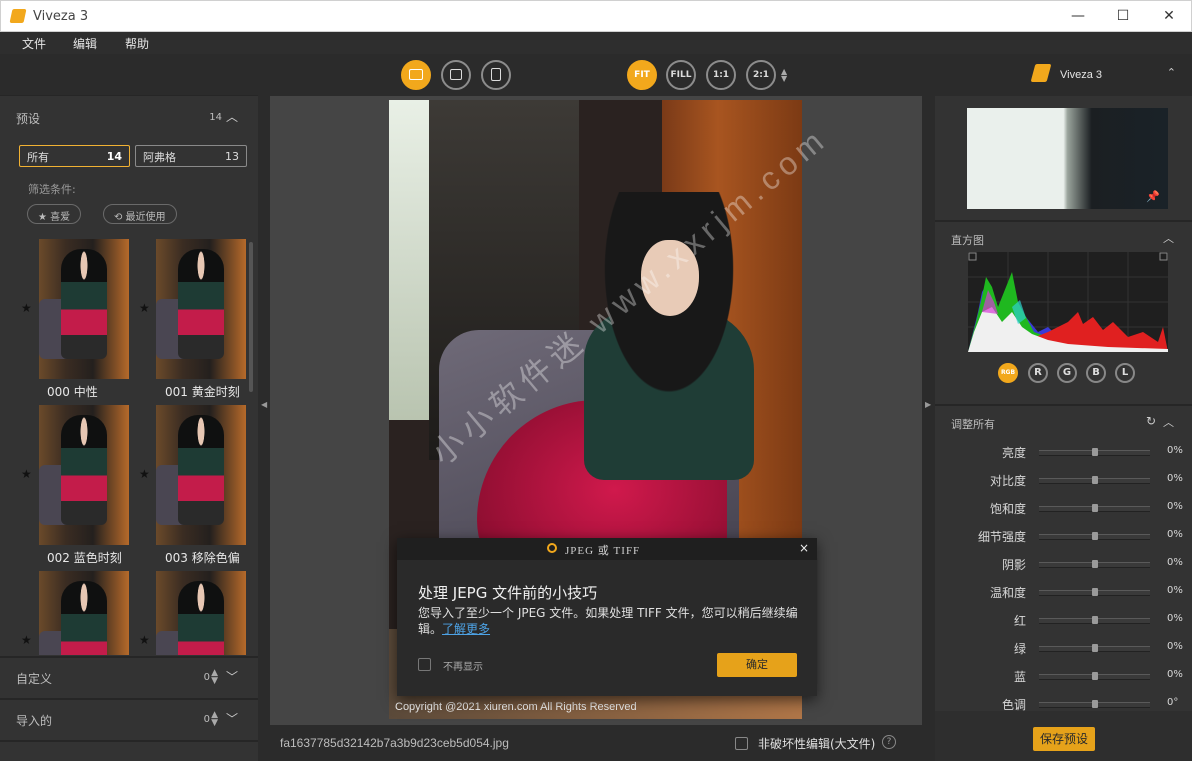 This screenshot has height=761, width=1192. What do you see at coordinates (1038, 373) in the screenshot?
I see `channel-r-button: R` at bounding box center [1038, 373].